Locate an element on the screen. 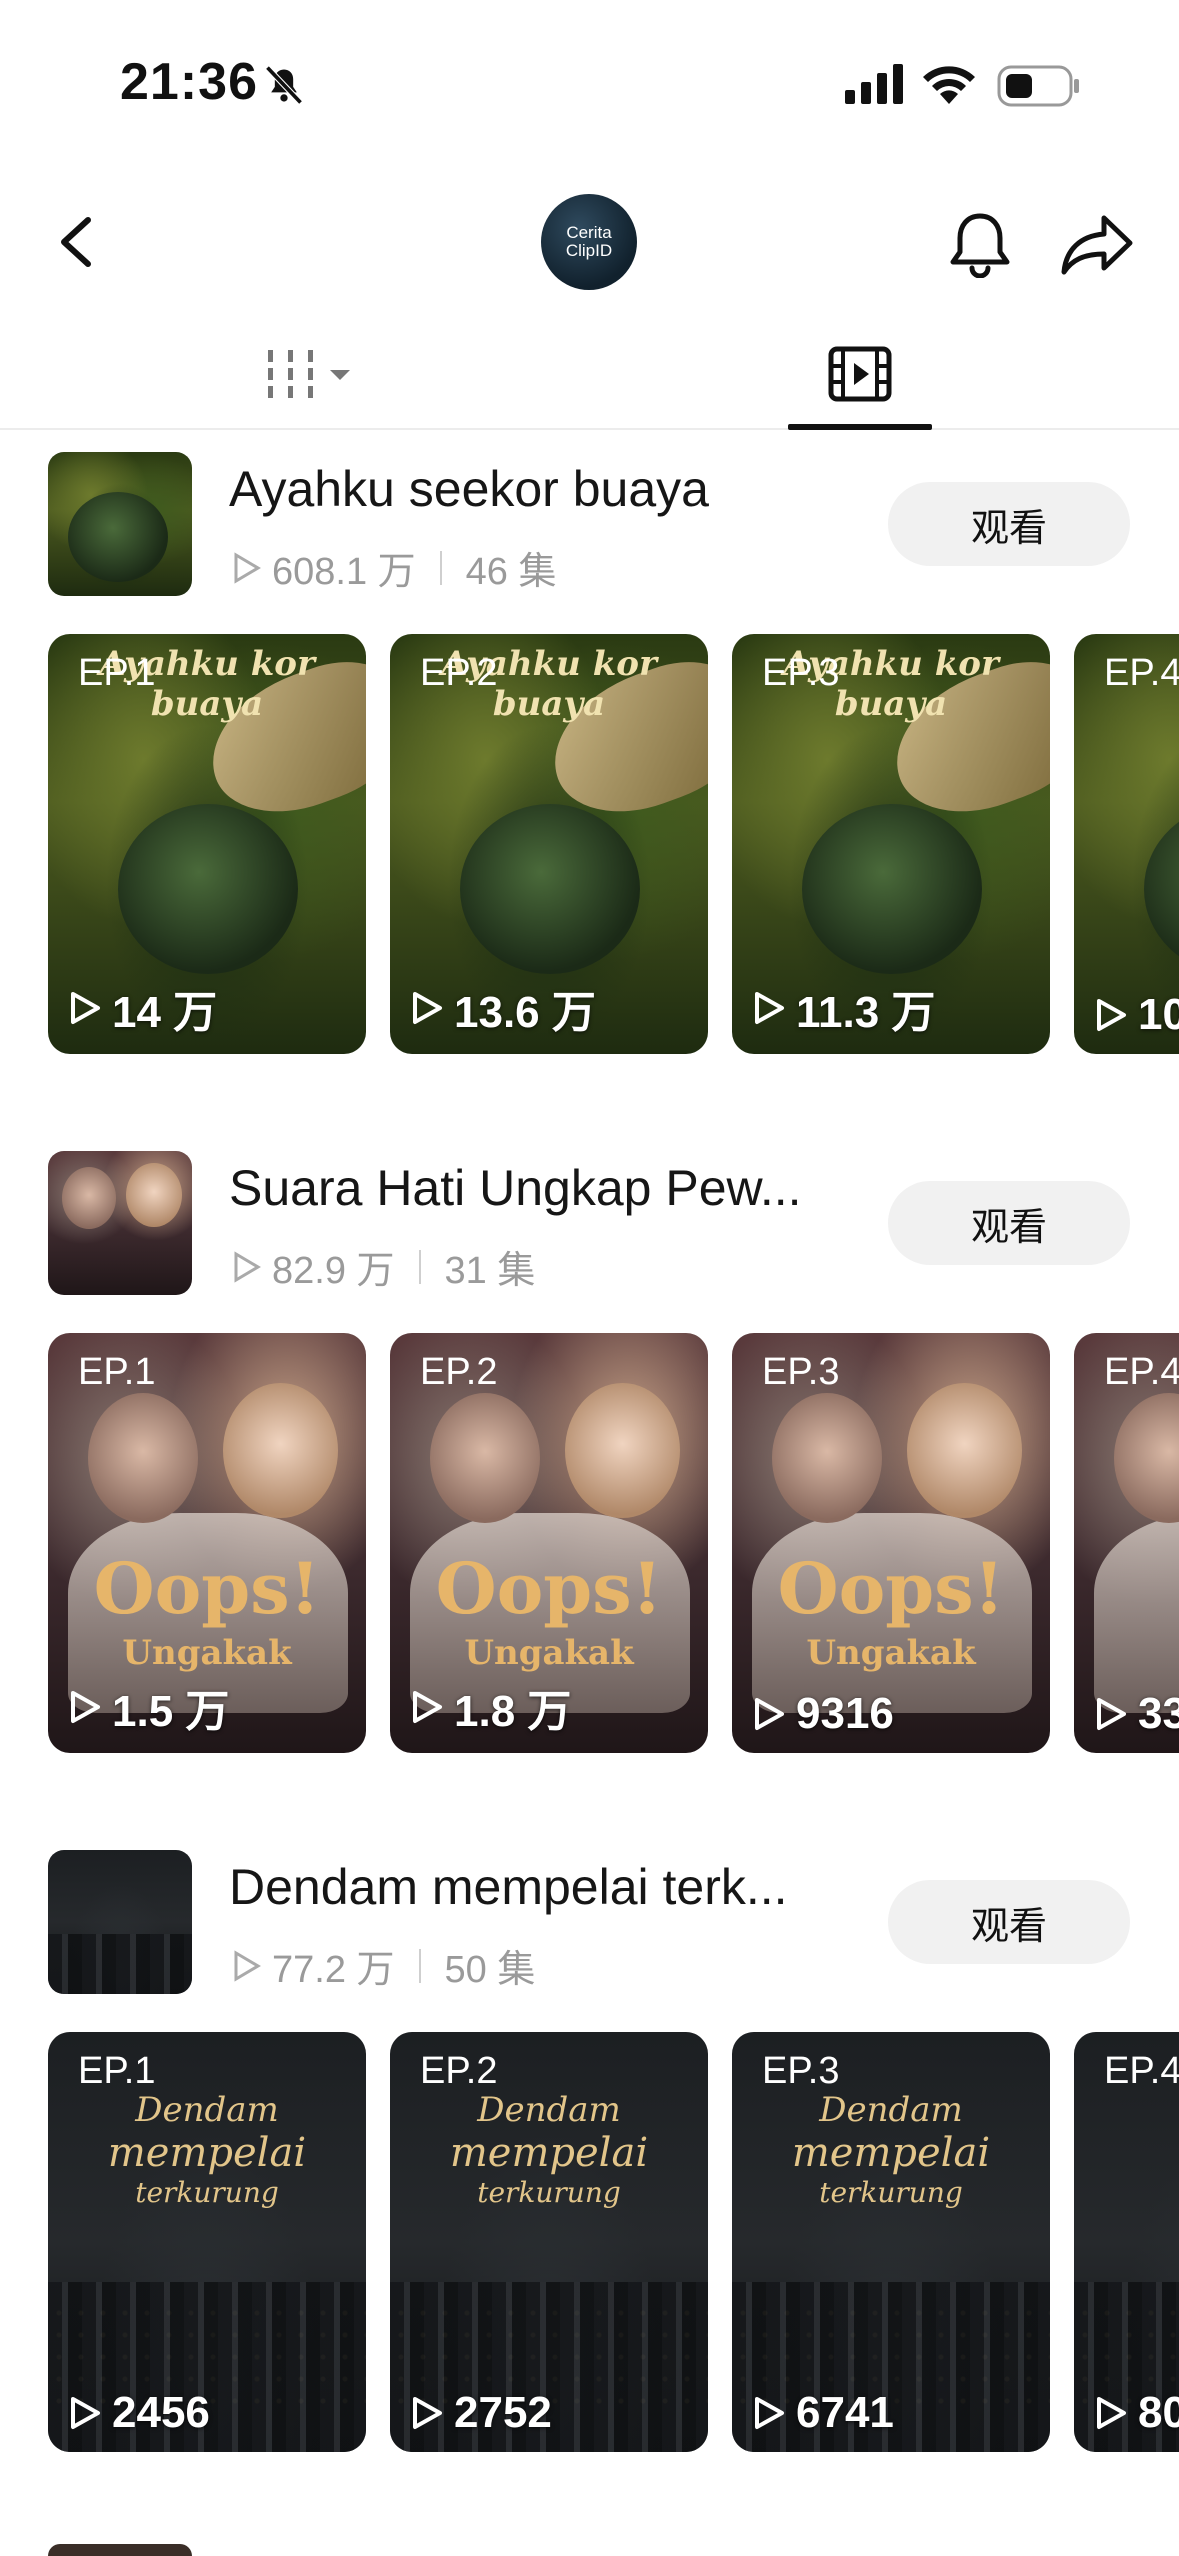 This screenshot has height=2556, width=1179. back-chevron-icon is located at coordinates (80, 242).